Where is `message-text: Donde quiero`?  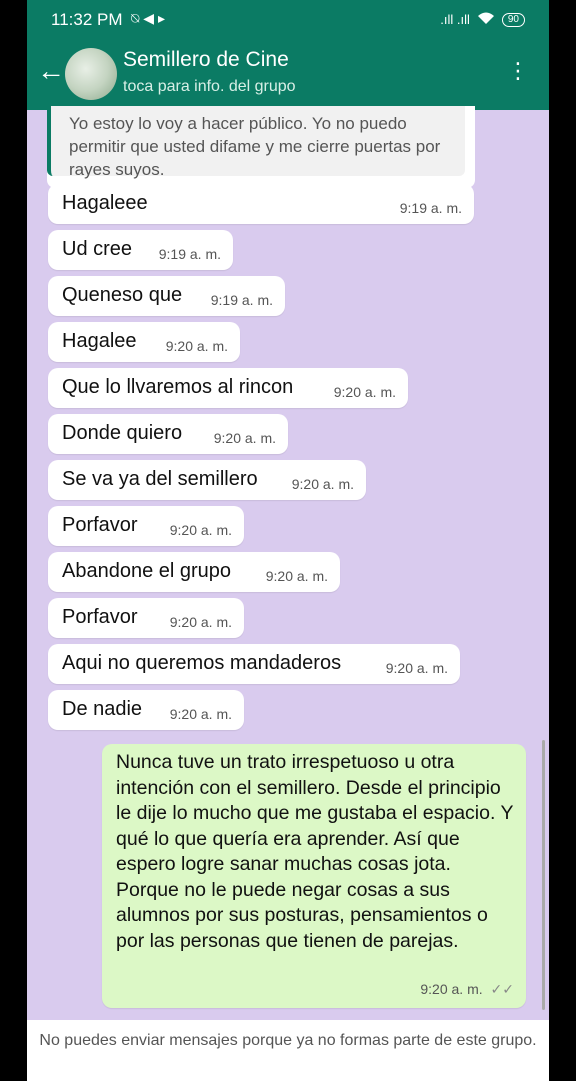 message-text: Donde quiero is located at coordinates (122, 433).